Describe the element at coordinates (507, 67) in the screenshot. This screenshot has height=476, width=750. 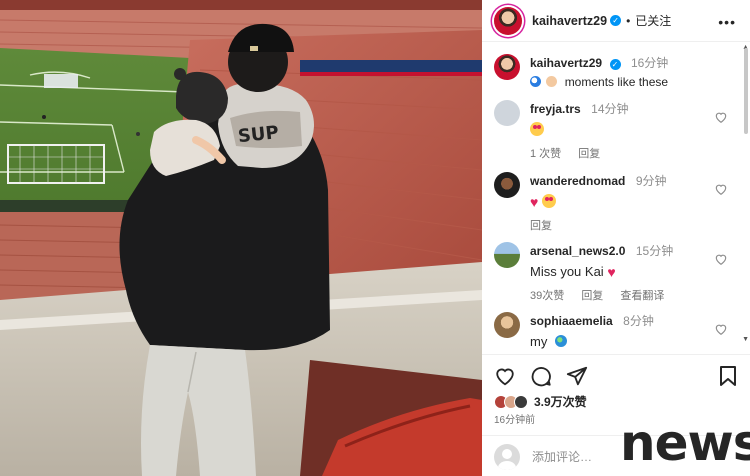
I see `caption-author-avatar` at that location.